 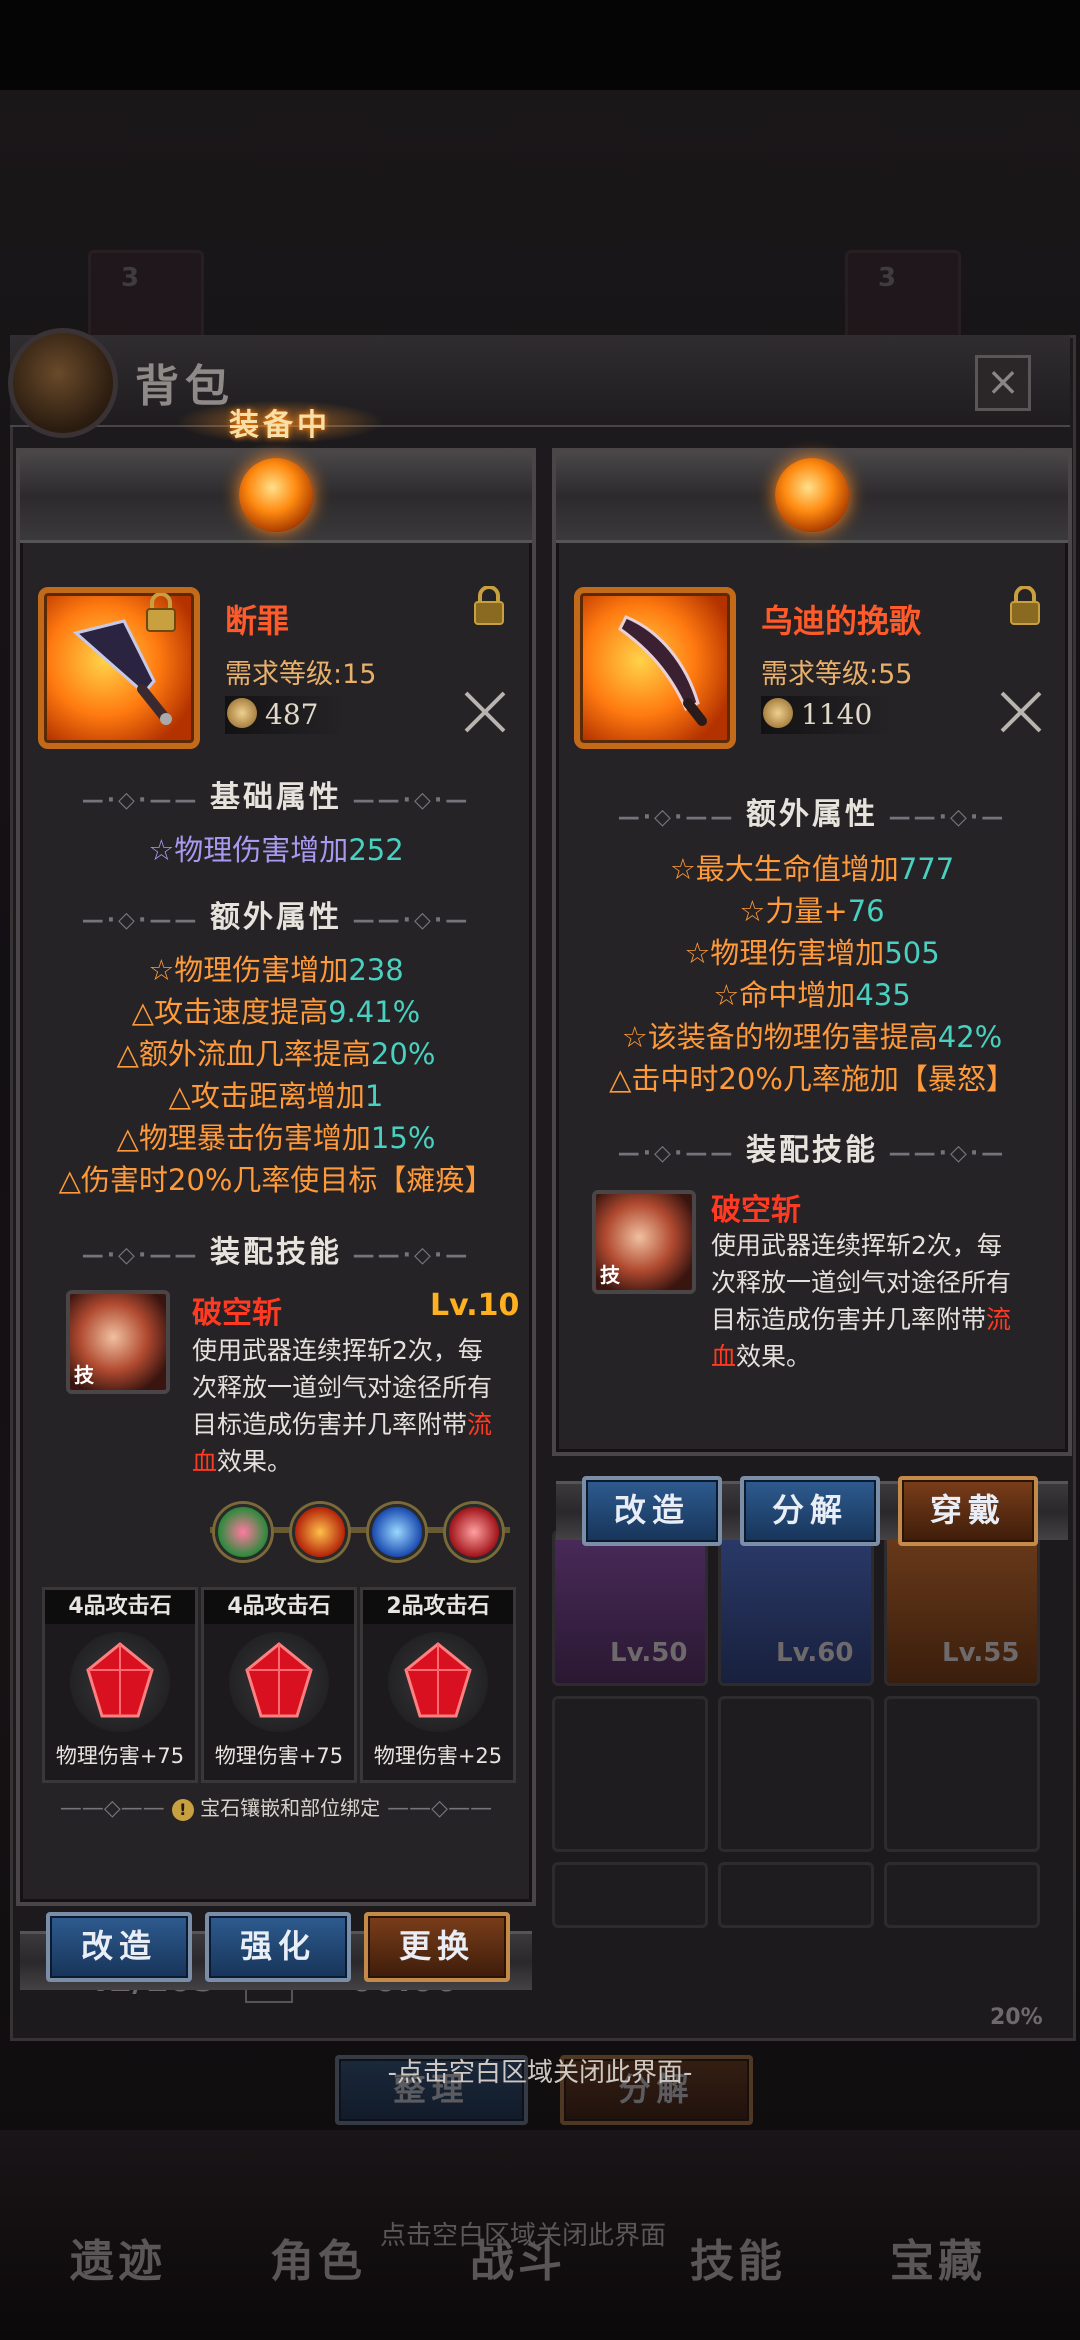 What do you see at coordinates (475, 1305) in the screenshot?
I see `skill-level: Lv.10` at bounding box center [475, 1305].